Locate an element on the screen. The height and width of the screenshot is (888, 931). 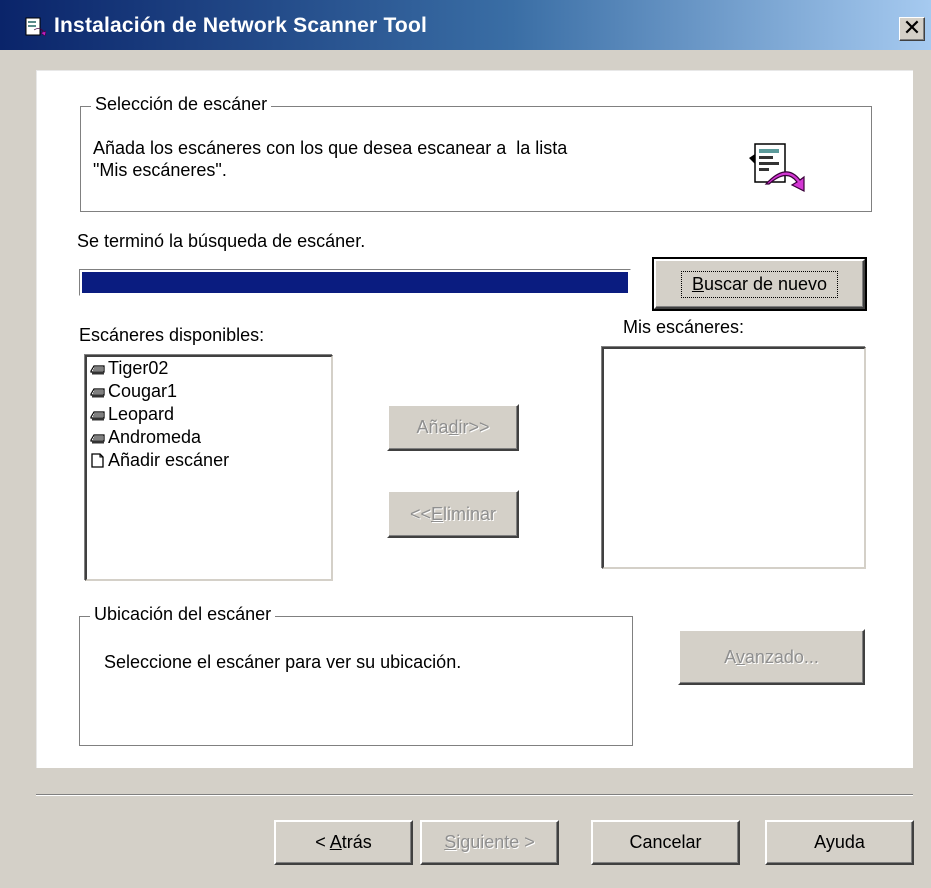
search-again-label: Buscar de nuevo is located at coordinates (759, 284).